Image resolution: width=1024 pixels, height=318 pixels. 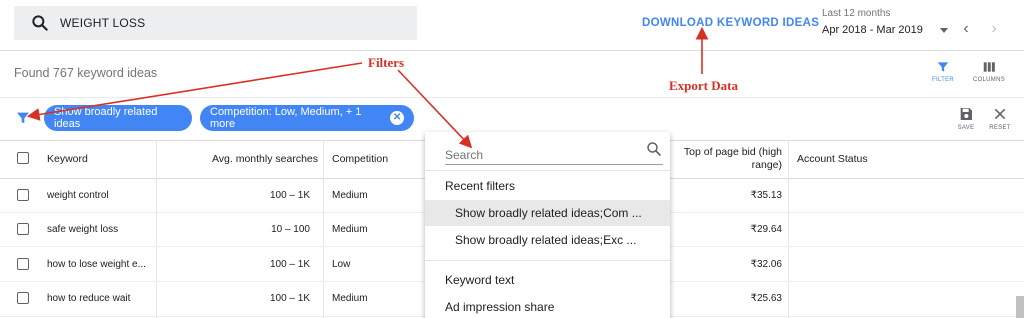 What do you see at coordinates (703, 85) in the screenshot?
I see `annotation-export-data: Export Data` at bounding box center [703, 85].